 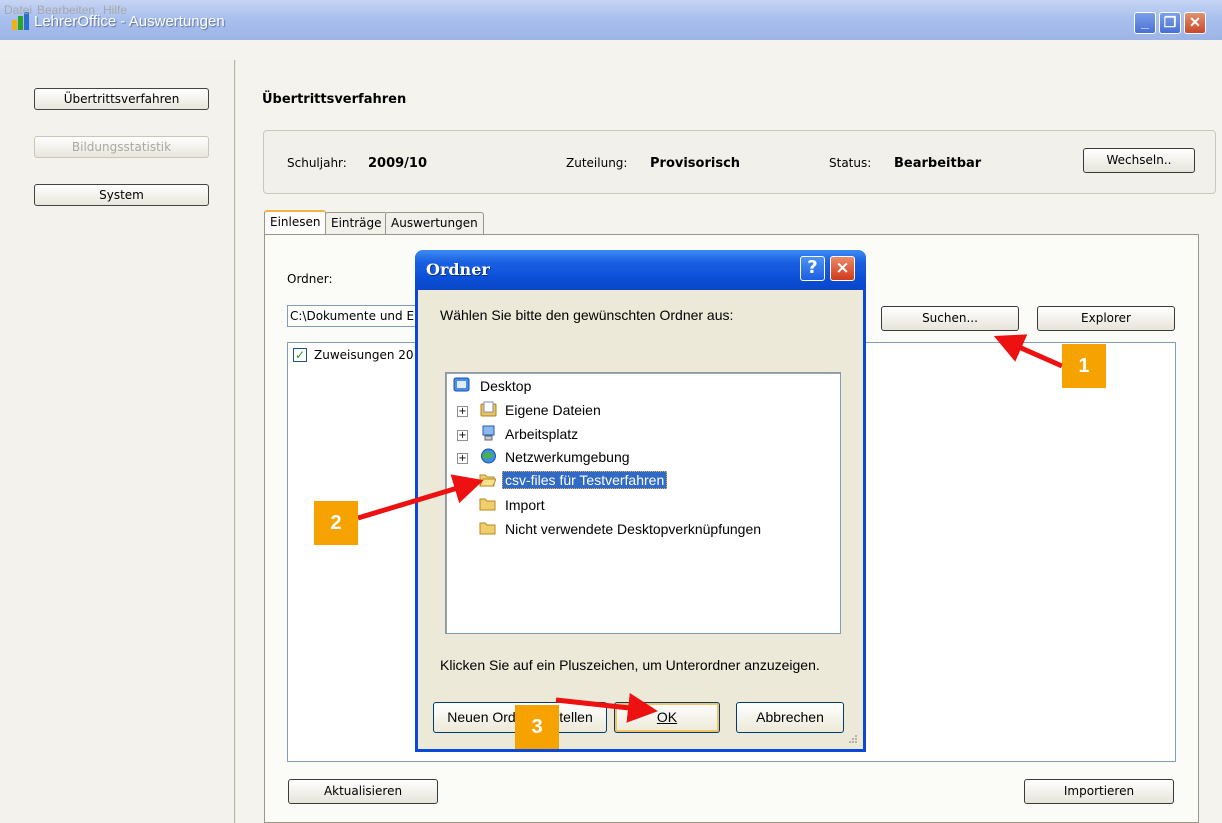 What do you see at coordinates (336, 523) in the screenshot?
I see `step-marker-2: 2` at bounding box center [336, 523].